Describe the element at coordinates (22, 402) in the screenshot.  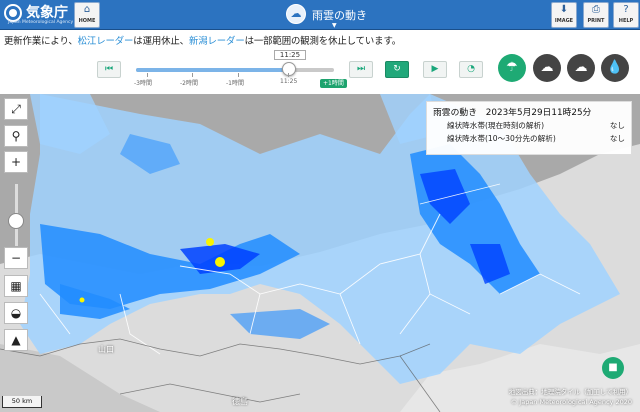
I see `map-scale: 50 km` at that location.